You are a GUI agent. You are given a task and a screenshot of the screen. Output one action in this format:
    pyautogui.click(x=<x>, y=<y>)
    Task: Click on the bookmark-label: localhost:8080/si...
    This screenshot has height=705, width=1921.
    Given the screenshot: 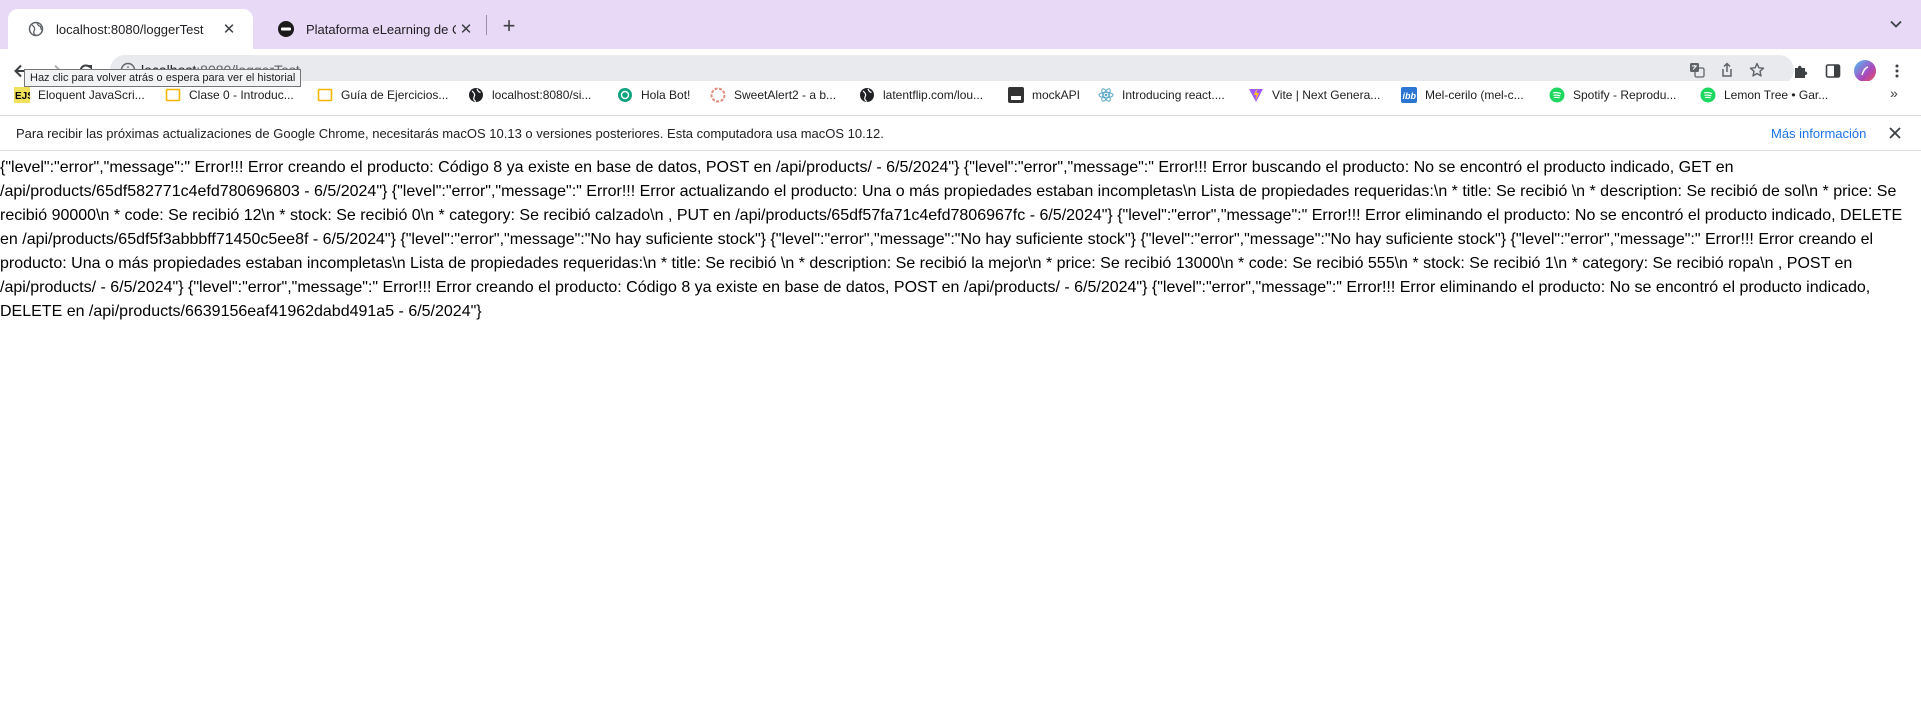 What is the action you would take?
    pyautogui.click(x=542, y=95)
    